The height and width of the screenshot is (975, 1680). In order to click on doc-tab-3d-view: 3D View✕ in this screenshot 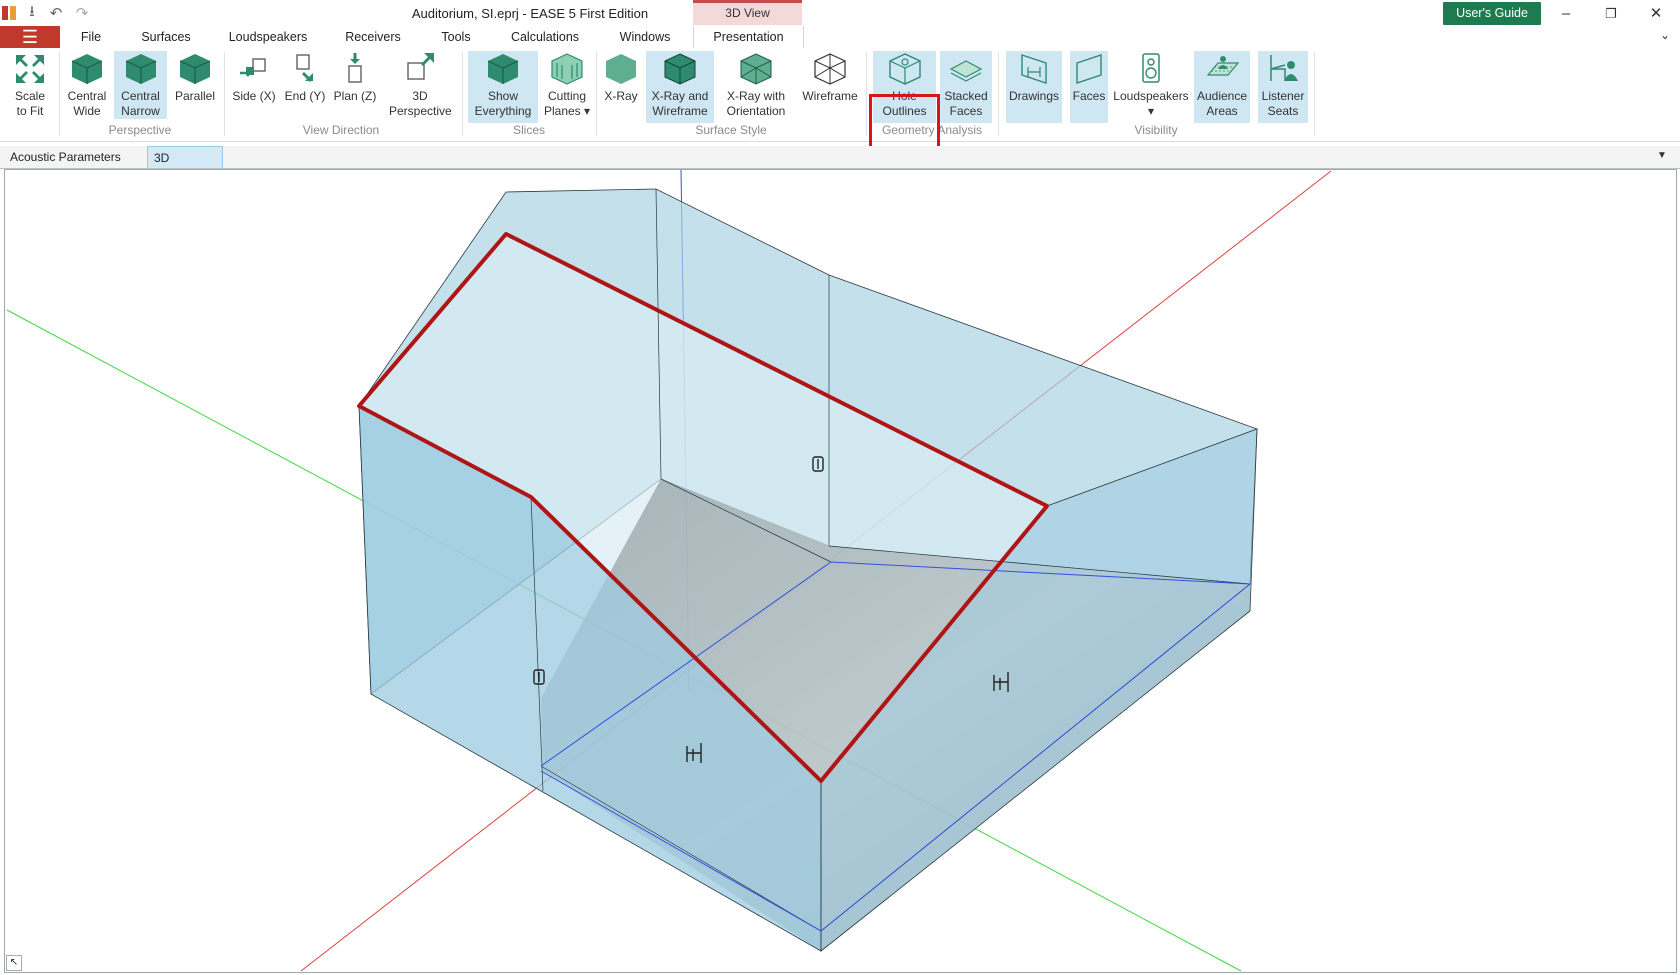, I will do `click(185, 166)`.